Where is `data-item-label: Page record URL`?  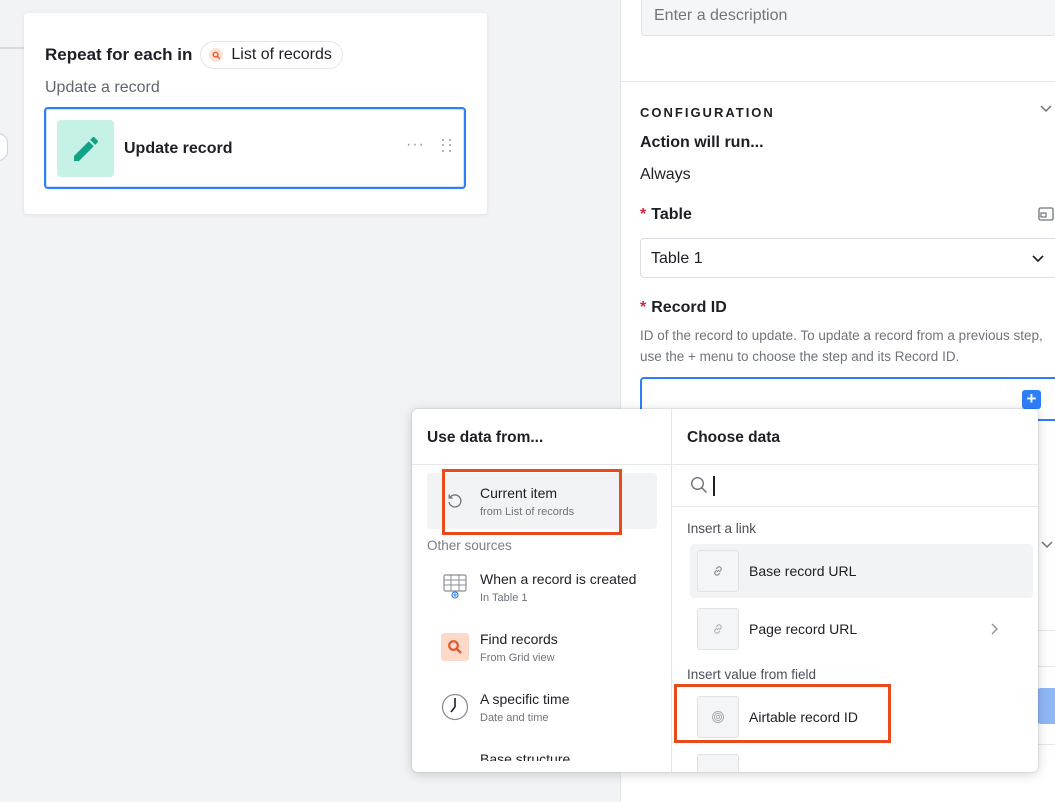 data-item-label: Page record URL is located at coordinates (803, 629).